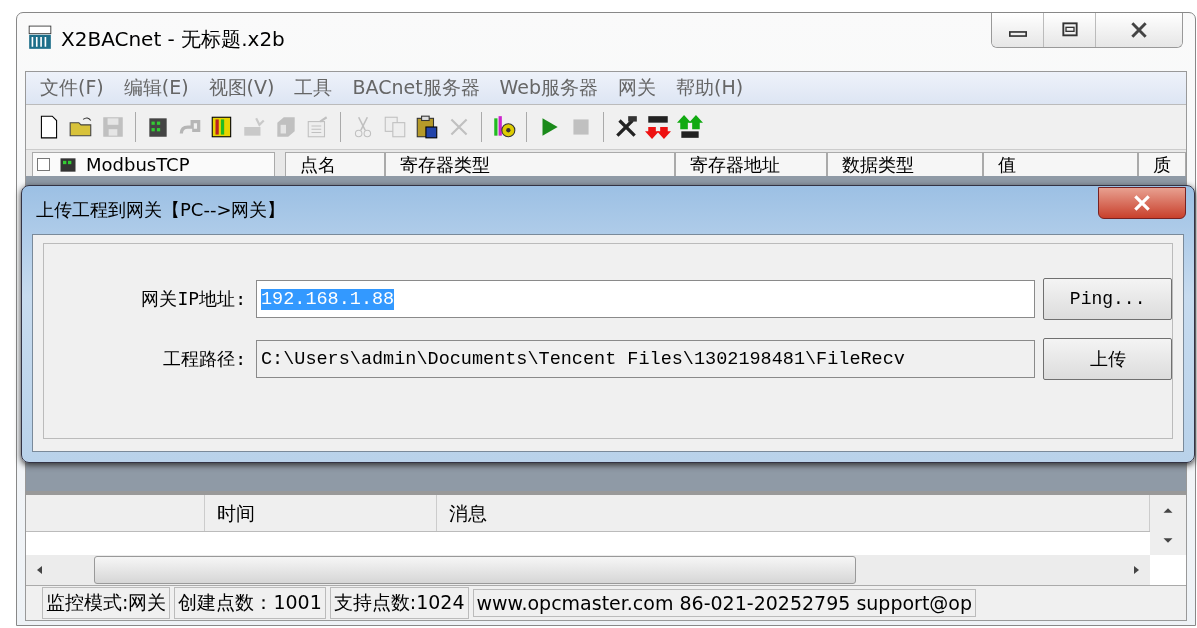 This screenshot has width=1197, height=628. I want to click on dialog-button: 上传, so click(1107, 359).